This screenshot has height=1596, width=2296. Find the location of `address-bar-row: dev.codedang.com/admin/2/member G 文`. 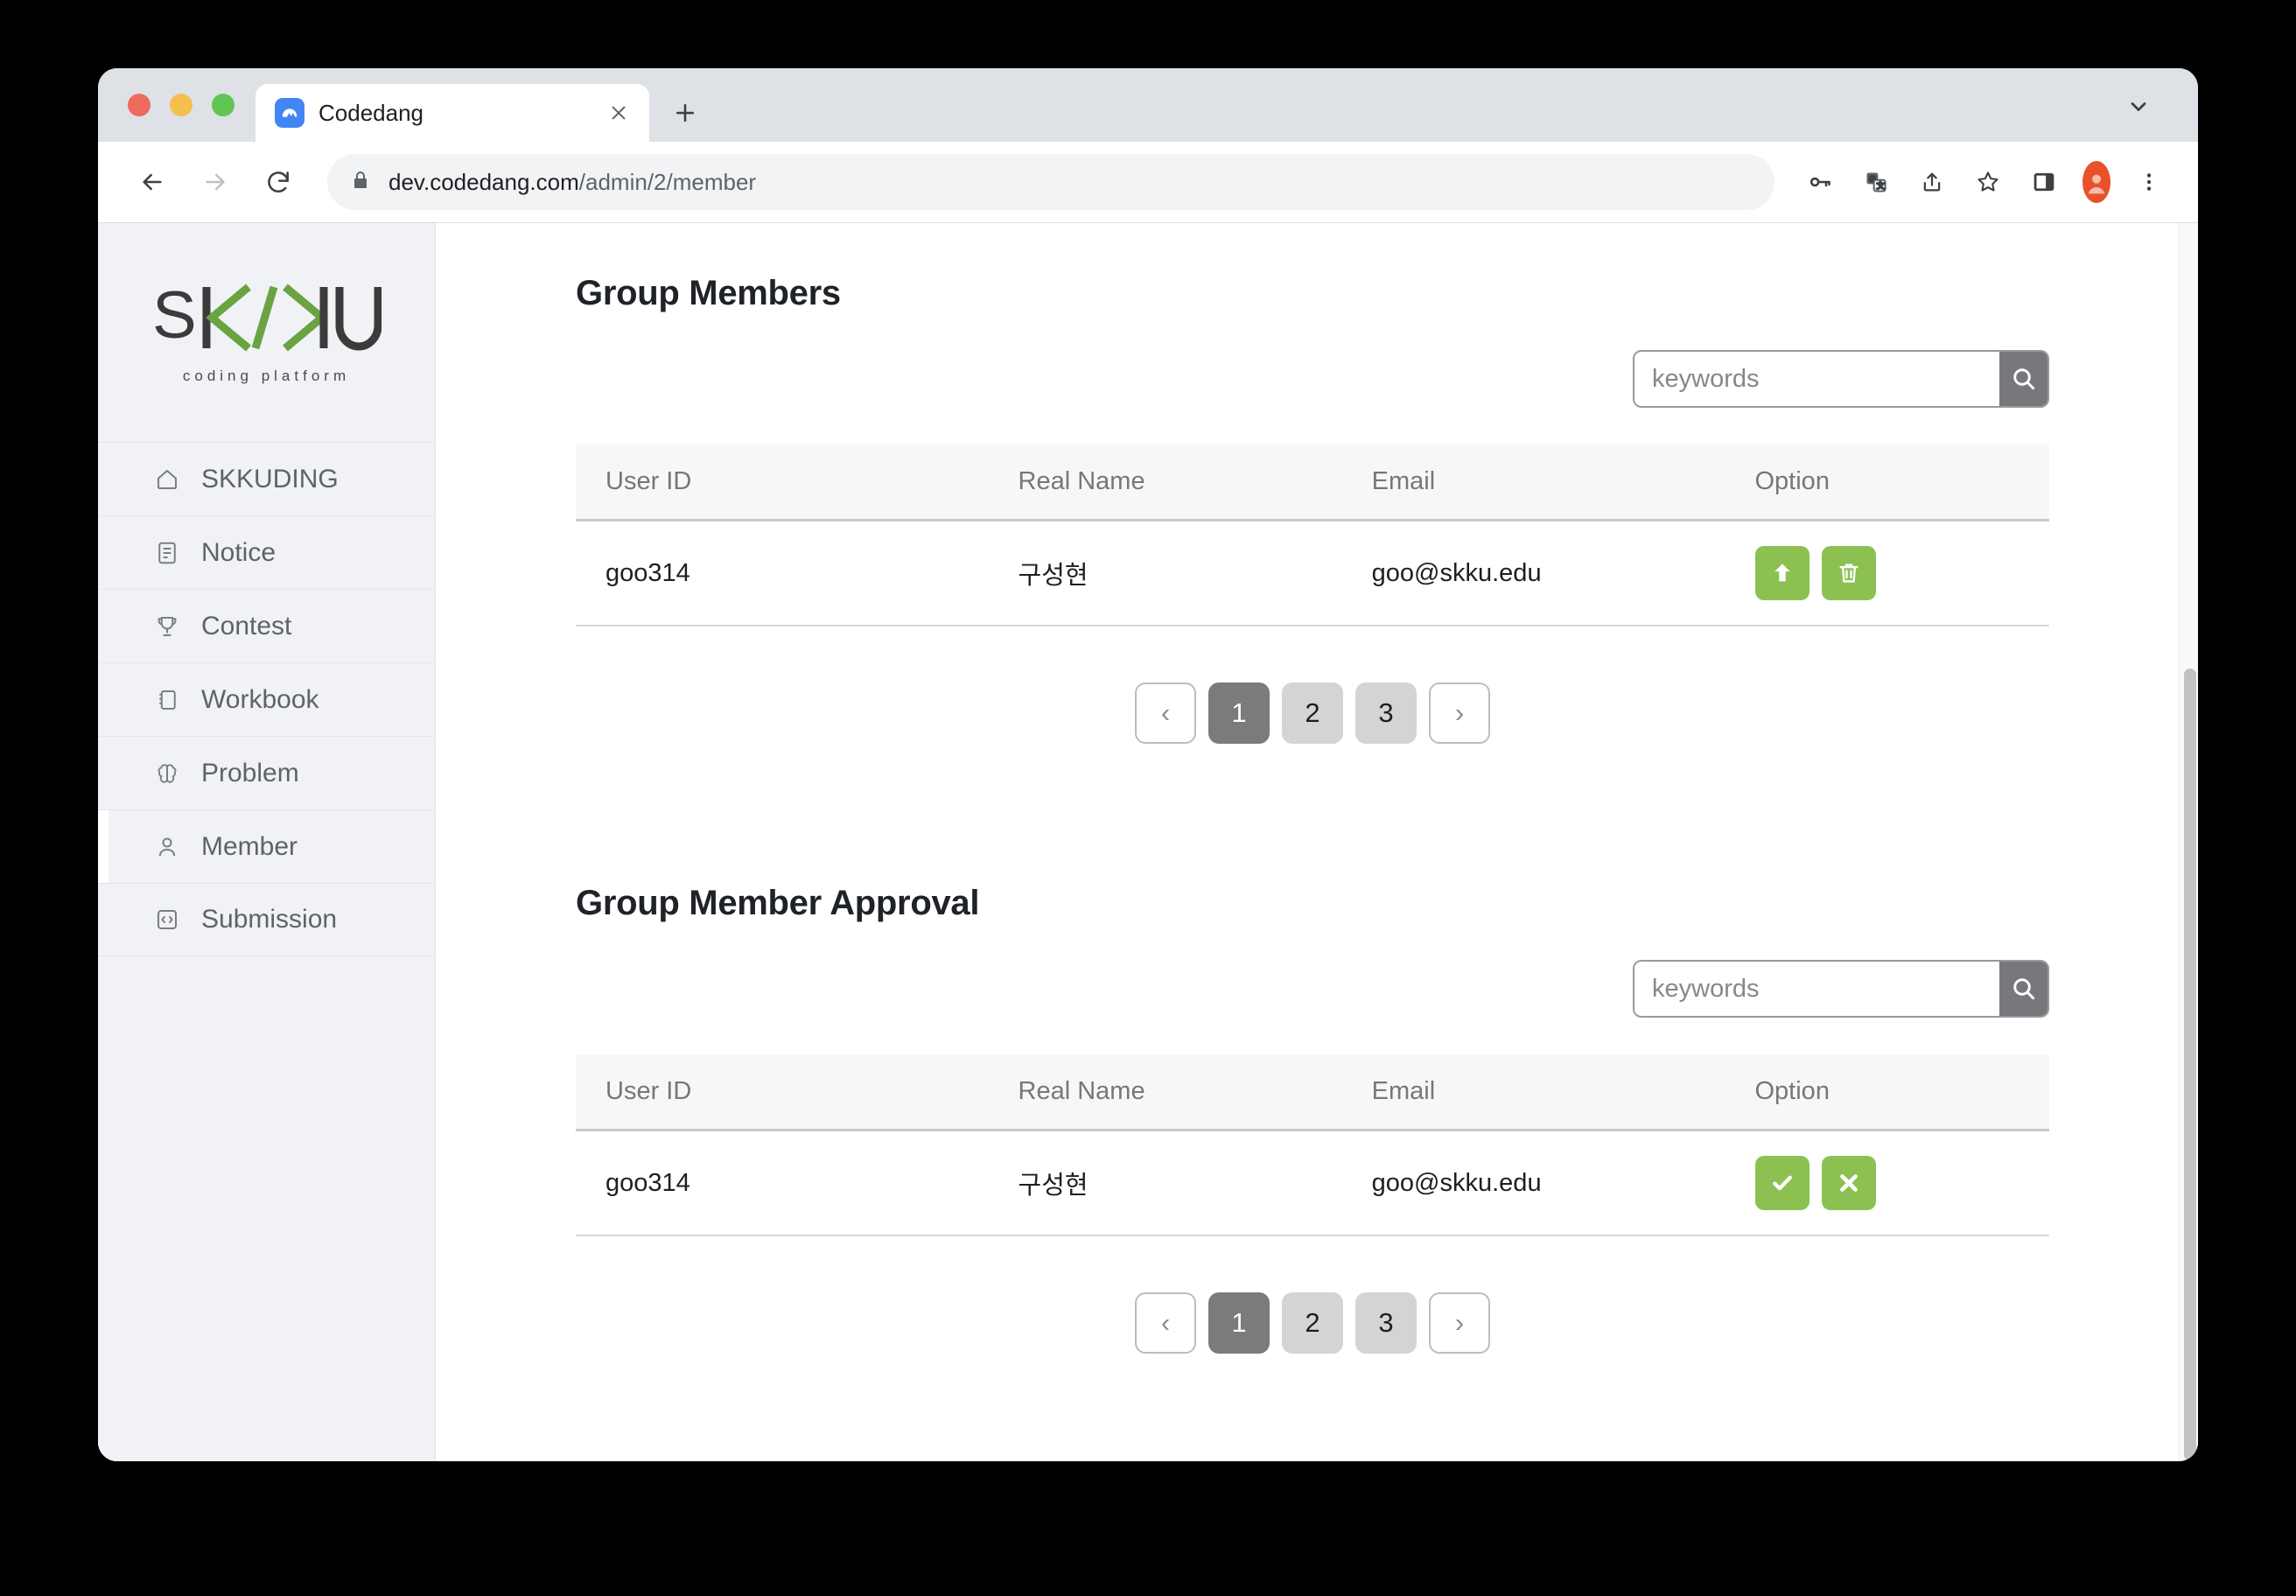

address-bar-row: dev.codedang.com/admin/2/member G 文 is located at coordinates (1148, 182).